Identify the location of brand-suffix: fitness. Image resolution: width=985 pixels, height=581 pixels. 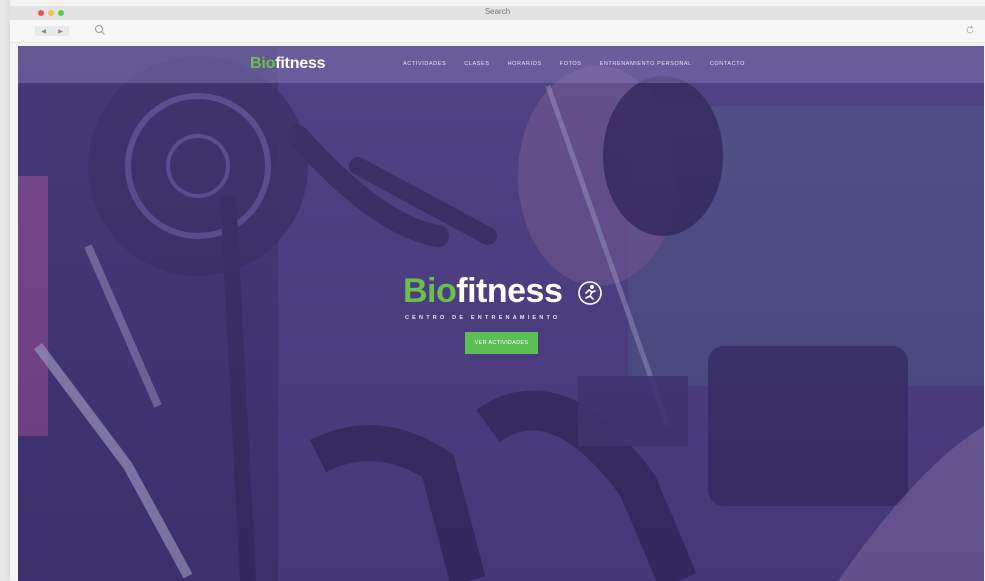
(300, 63).